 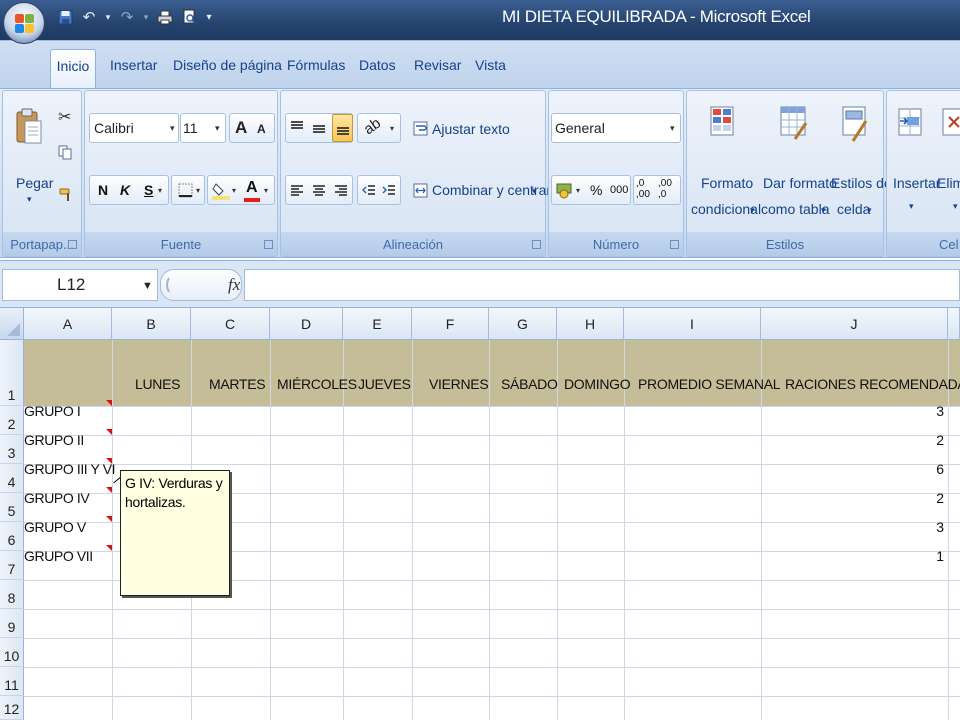 What do you see at coordinates (55, 527) in the screenshot?
I see `table-row-label: GRUPO V` at bounding box center [55, 527].